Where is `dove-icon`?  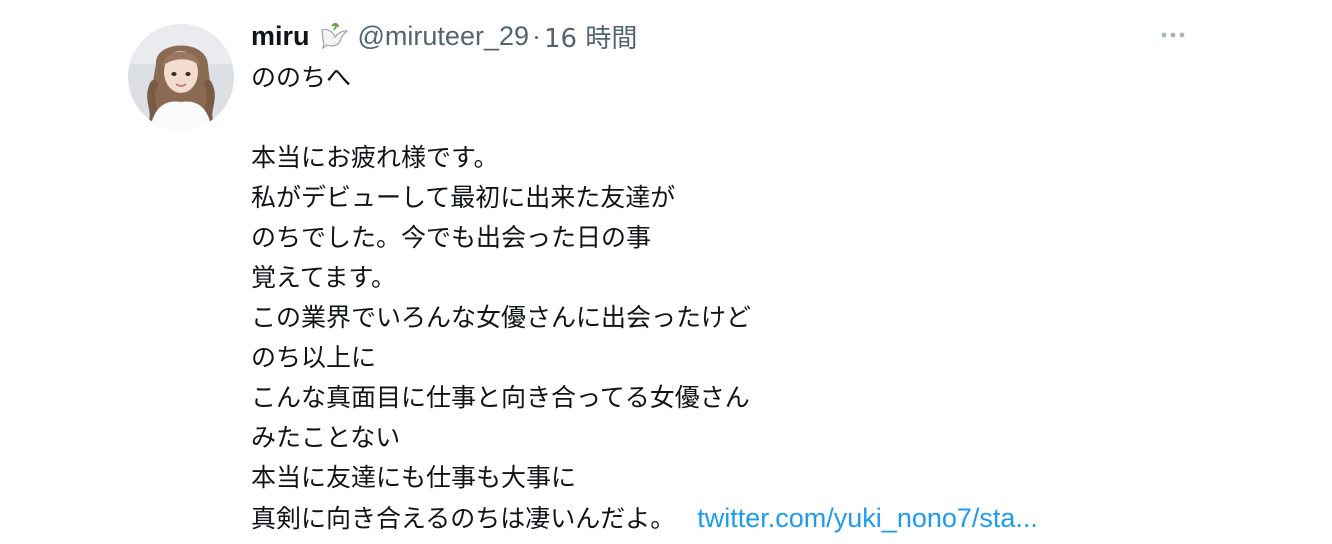
dove-icon is located at coordinates (334, 36).